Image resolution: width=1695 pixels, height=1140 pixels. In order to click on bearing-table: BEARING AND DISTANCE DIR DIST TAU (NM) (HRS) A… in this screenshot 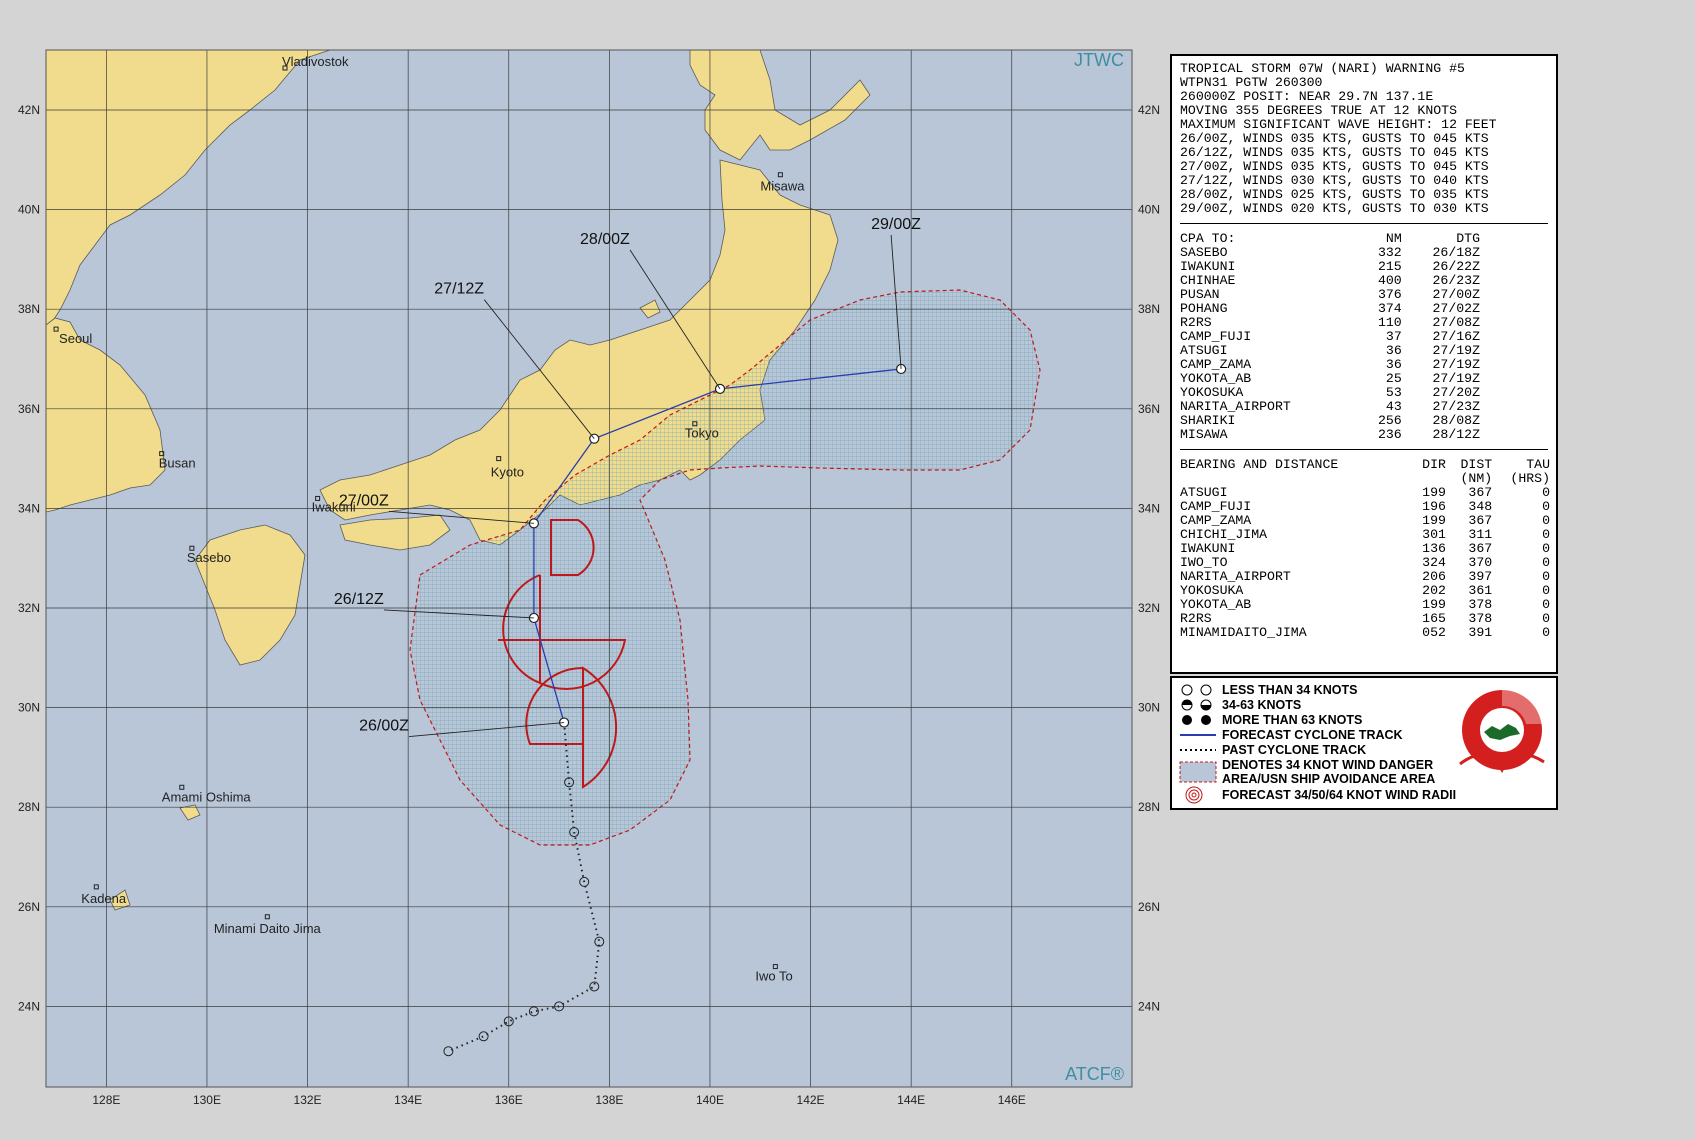, I will do `click(1365, 549)`.